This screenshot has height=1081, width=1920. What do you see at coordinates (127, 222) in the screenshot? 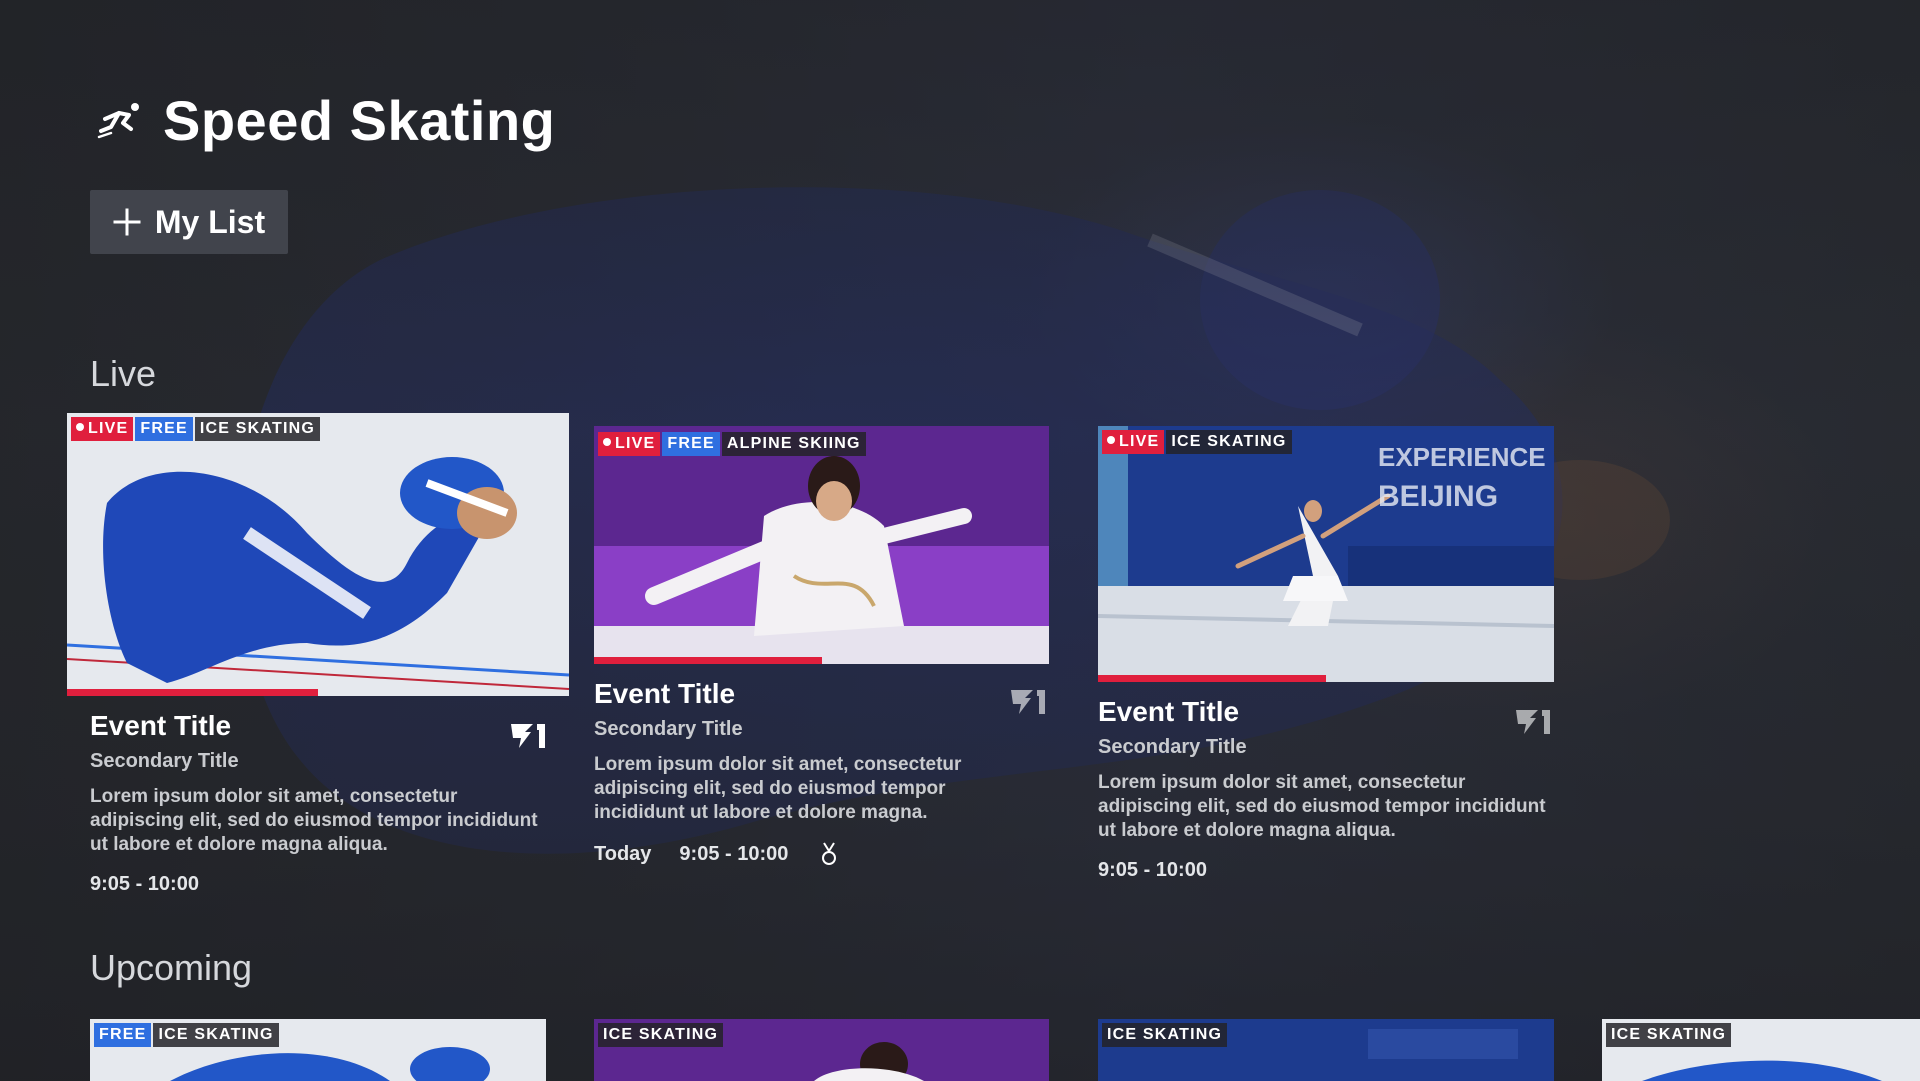
I see `plus-icon` at bounding box center [127, 222].